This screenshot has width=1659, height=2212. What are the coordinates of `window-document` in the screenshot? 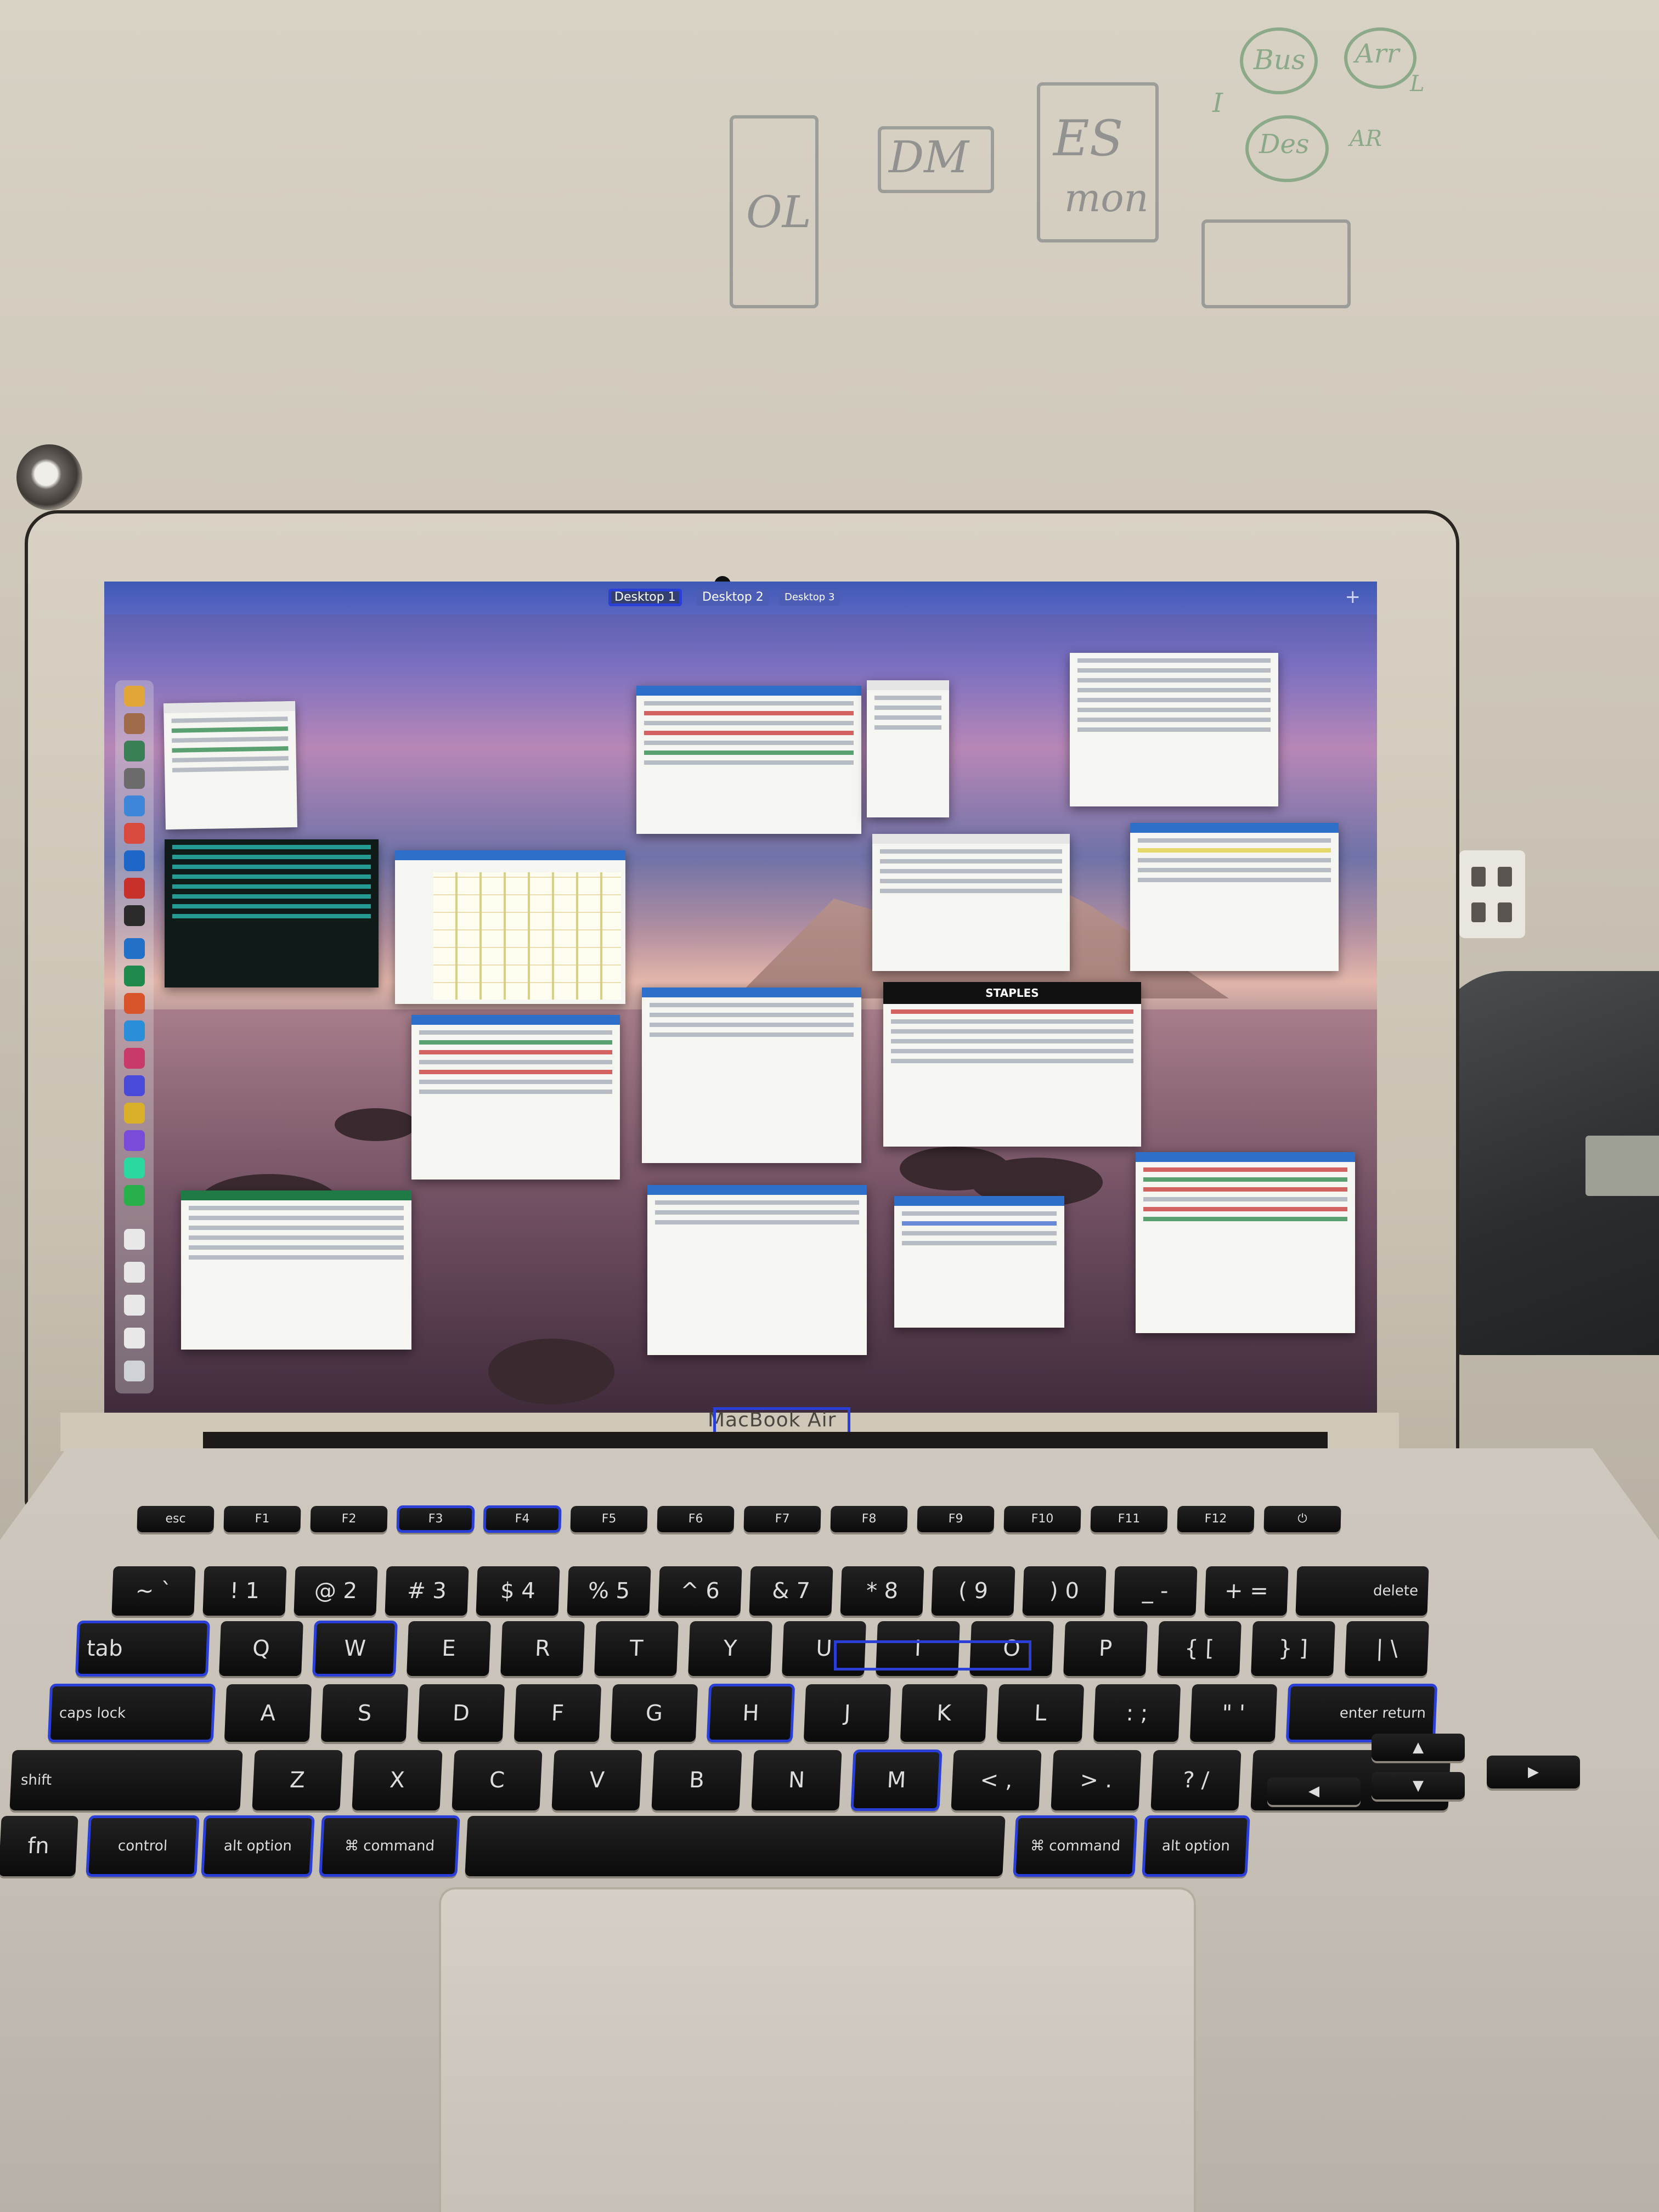 It's located at (1174, 730).